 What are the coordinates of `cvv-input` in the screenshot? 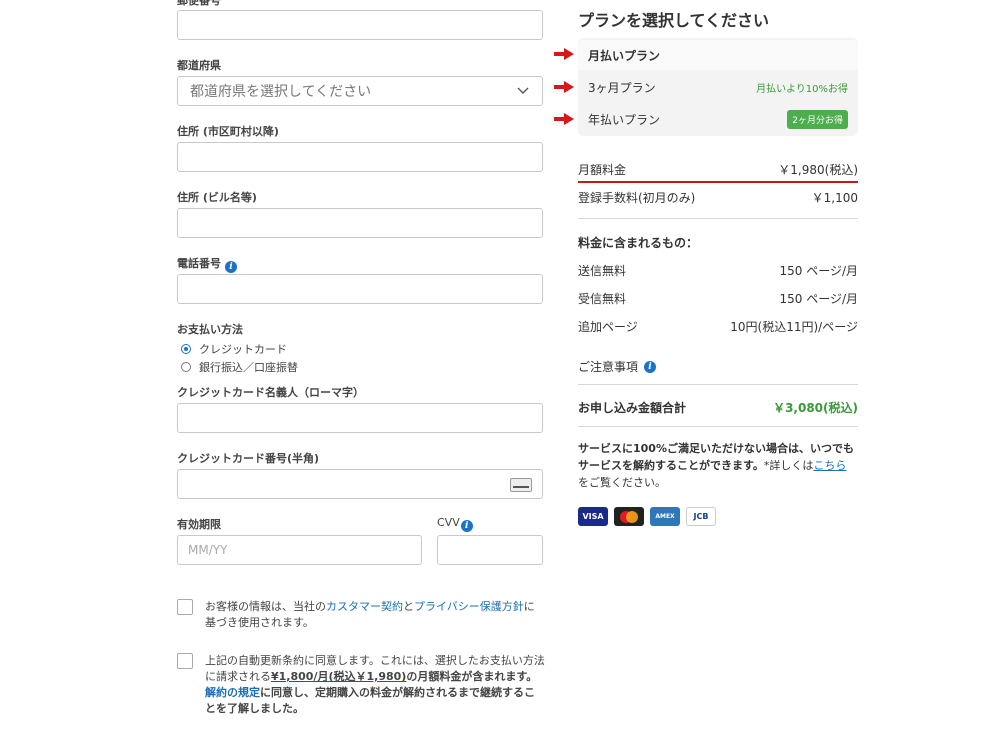 It's located at (490, 550).